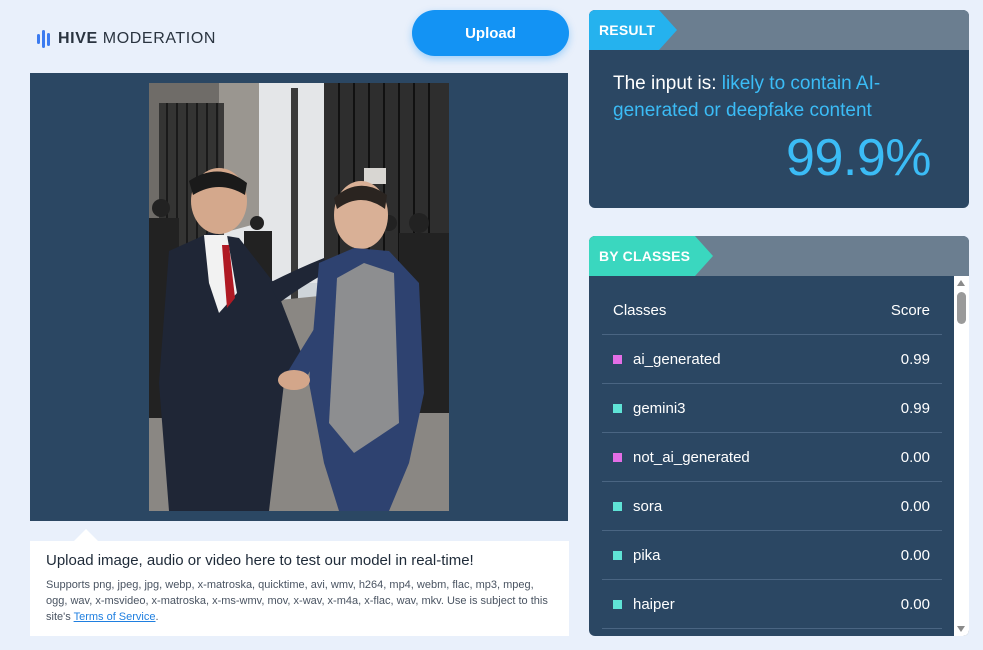 The width and height of the screenshot is (983, 650). I want to click on table-header: Classes Score, so click(772, 310).